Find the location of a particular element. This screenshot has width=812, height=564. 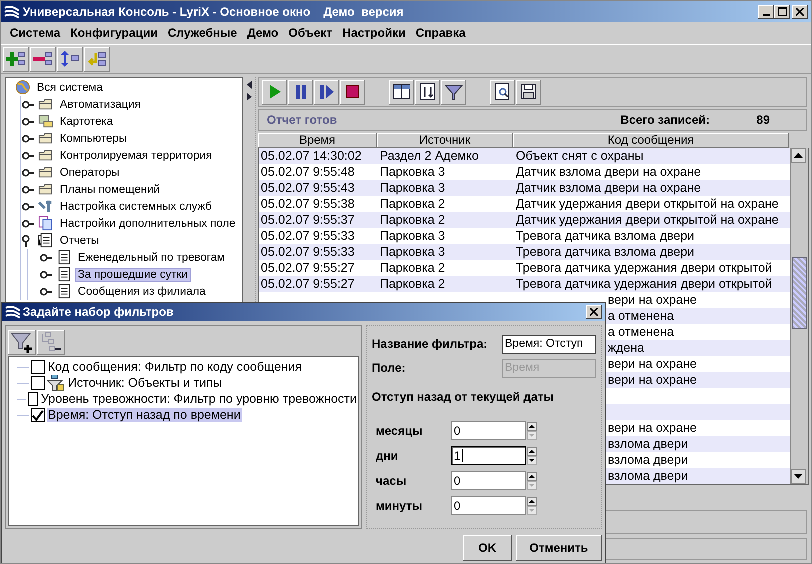

tree-item: Вся система is located at coordinates (70, 87).